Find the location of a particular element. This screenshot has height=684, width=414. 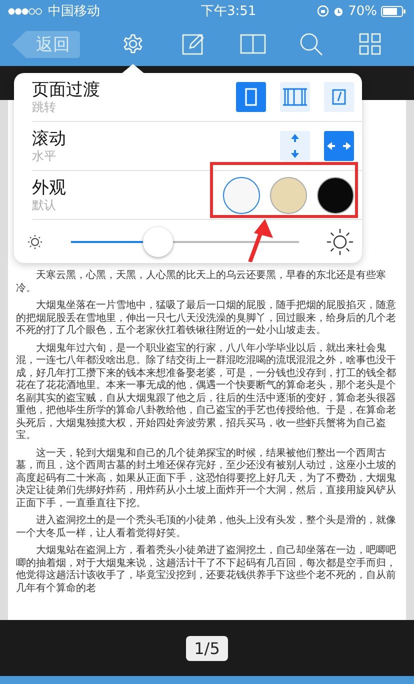

setting-value: 水平 is located at coordinates (44, 156).